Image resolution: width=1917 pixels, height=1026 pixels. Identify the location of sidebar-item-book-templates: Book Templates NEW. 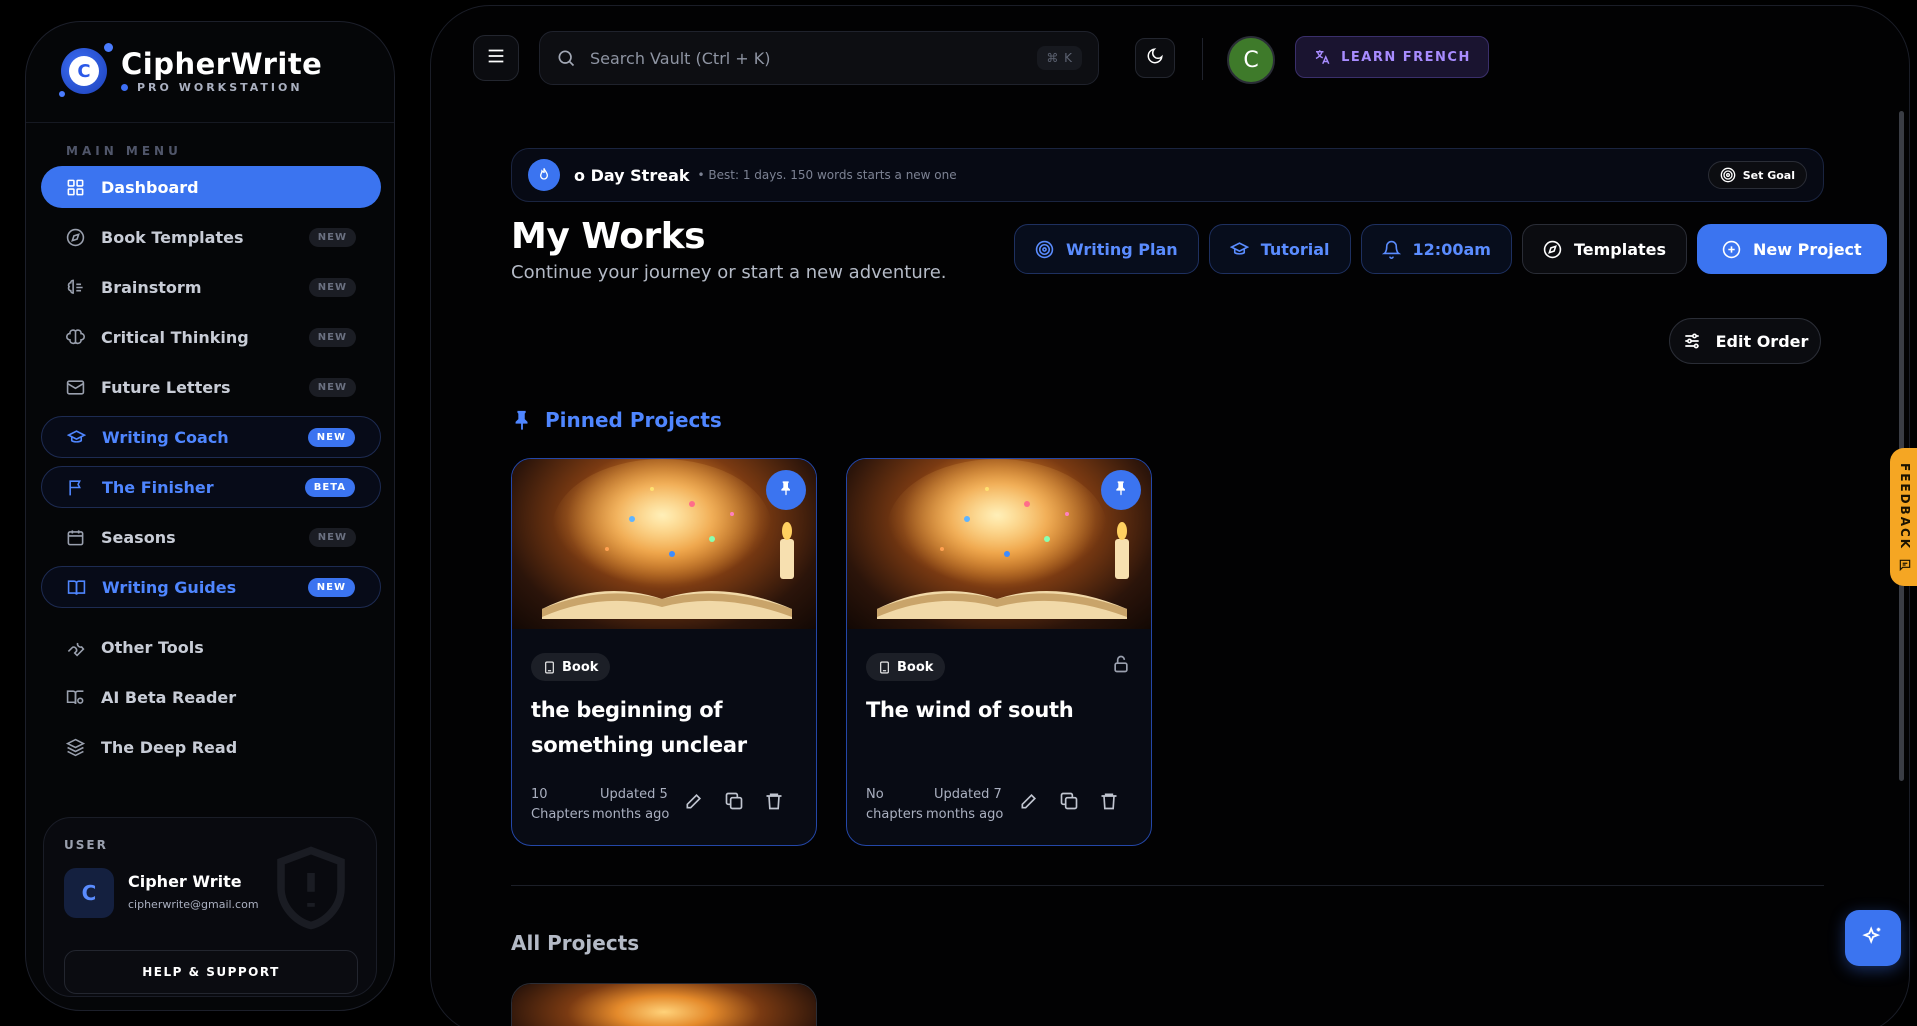
(211, 237).